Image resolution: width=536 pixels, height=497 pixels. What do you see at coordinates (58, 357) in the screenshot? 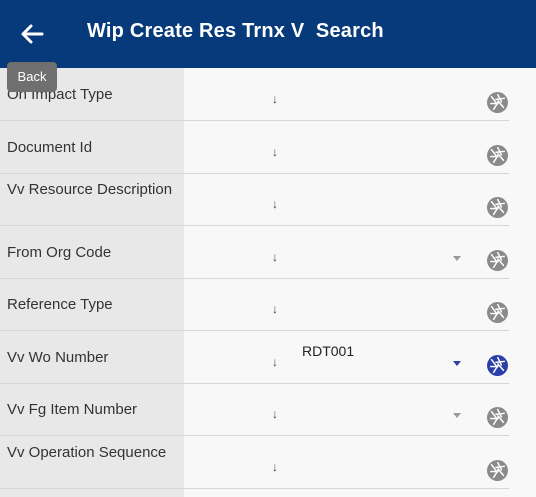
I see `field-label: Vv Wo Number` at bounding box center [58, 357].